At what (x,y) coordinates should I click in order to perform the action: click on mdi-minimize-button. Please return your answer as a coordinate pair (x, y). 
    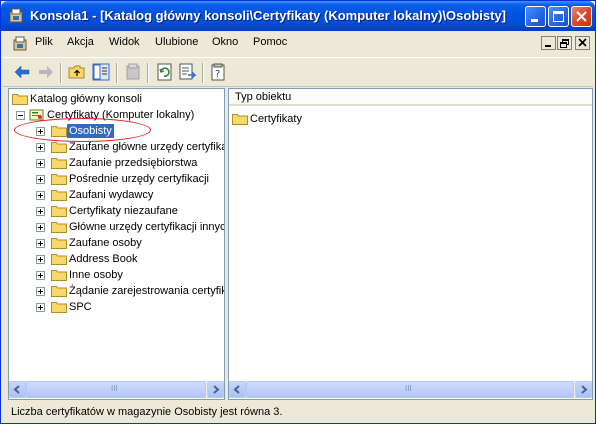
    Looking at the image, I should click on (548, 43).